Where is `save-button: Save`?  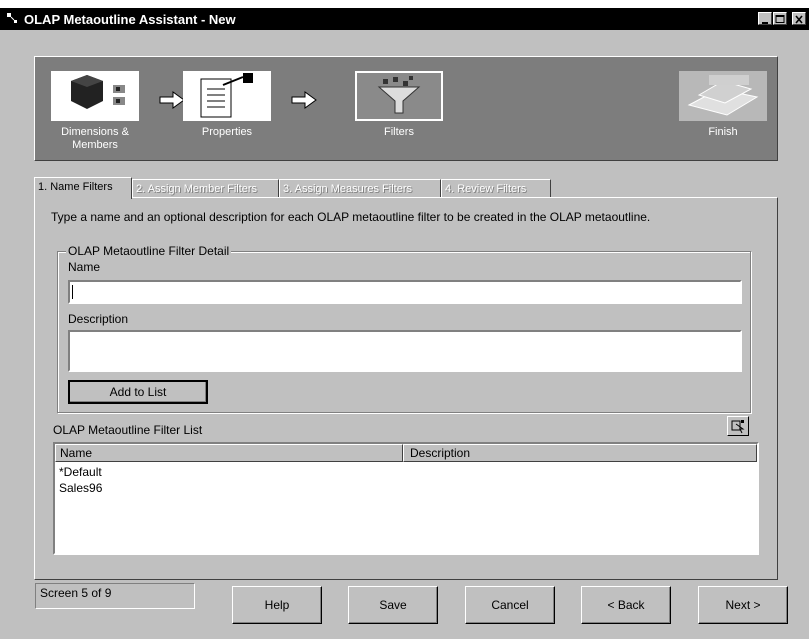
save-button: Save is located at coordinates (393, 605).